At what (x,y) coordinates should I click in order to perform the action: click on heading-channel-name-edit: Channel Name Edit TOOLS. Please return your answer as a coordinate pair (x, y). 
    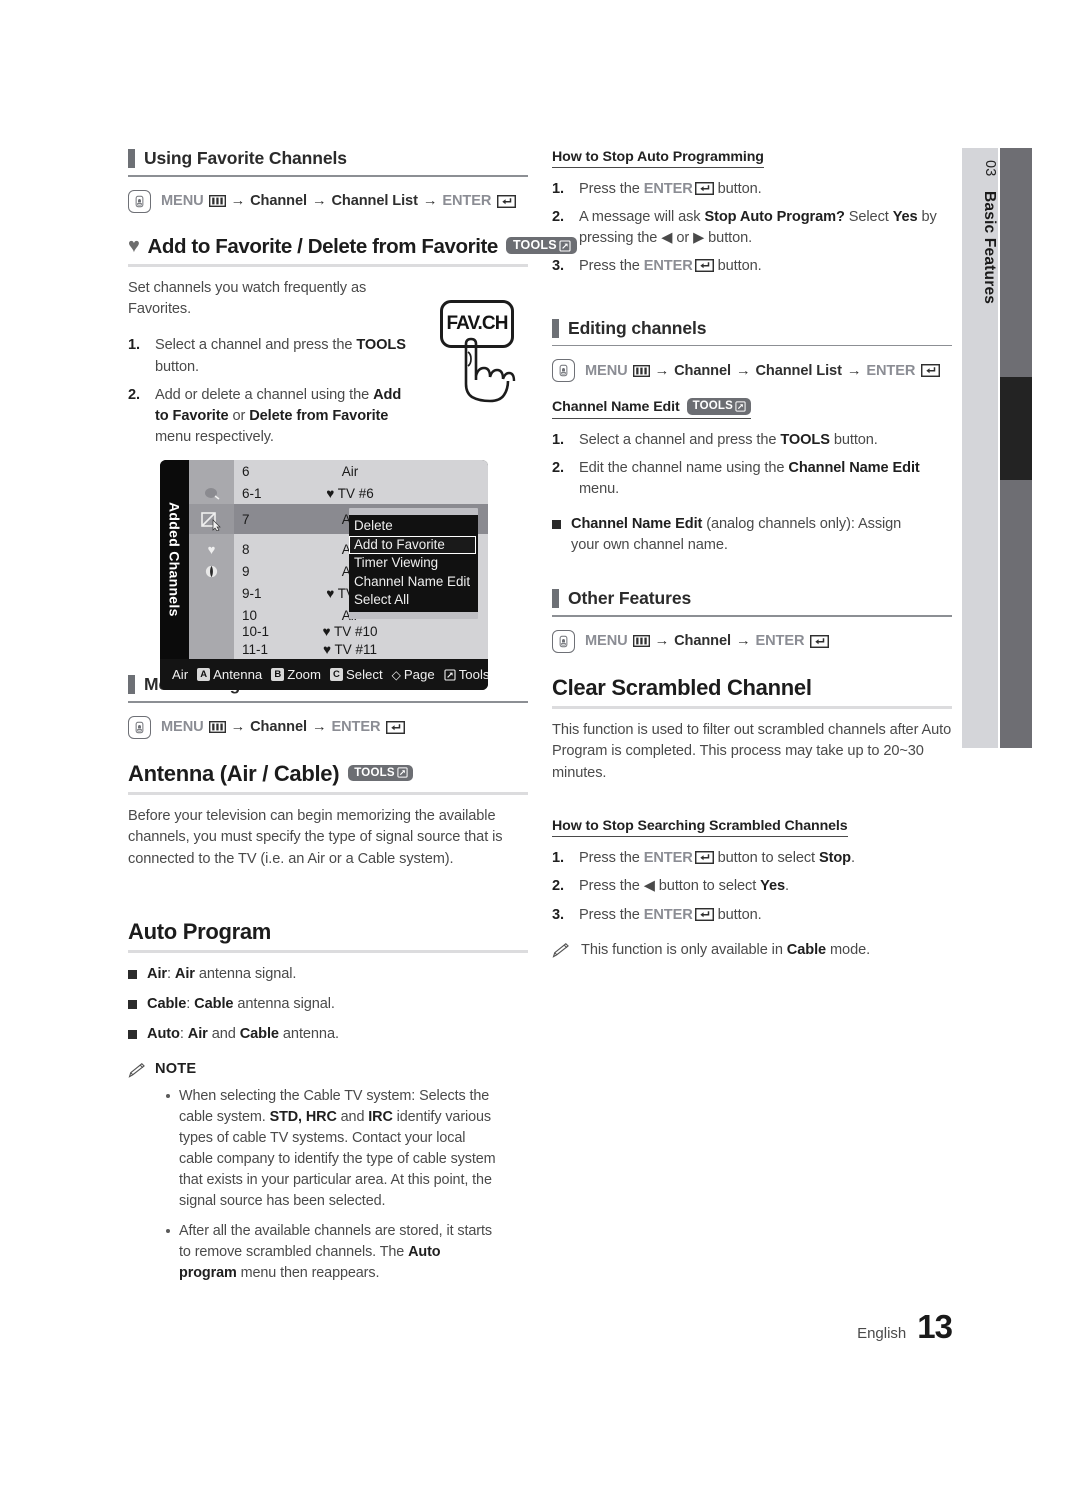
    Looking at the image, I should click on (651, 408).